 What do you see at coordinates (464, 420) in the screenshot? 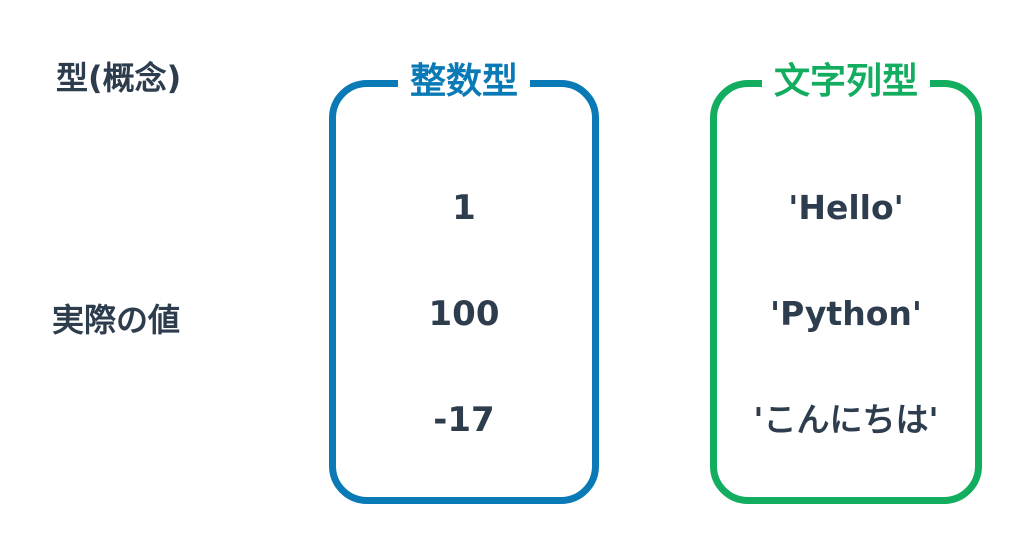
I see `integer-value: -17` at bounding box center [464, 420].